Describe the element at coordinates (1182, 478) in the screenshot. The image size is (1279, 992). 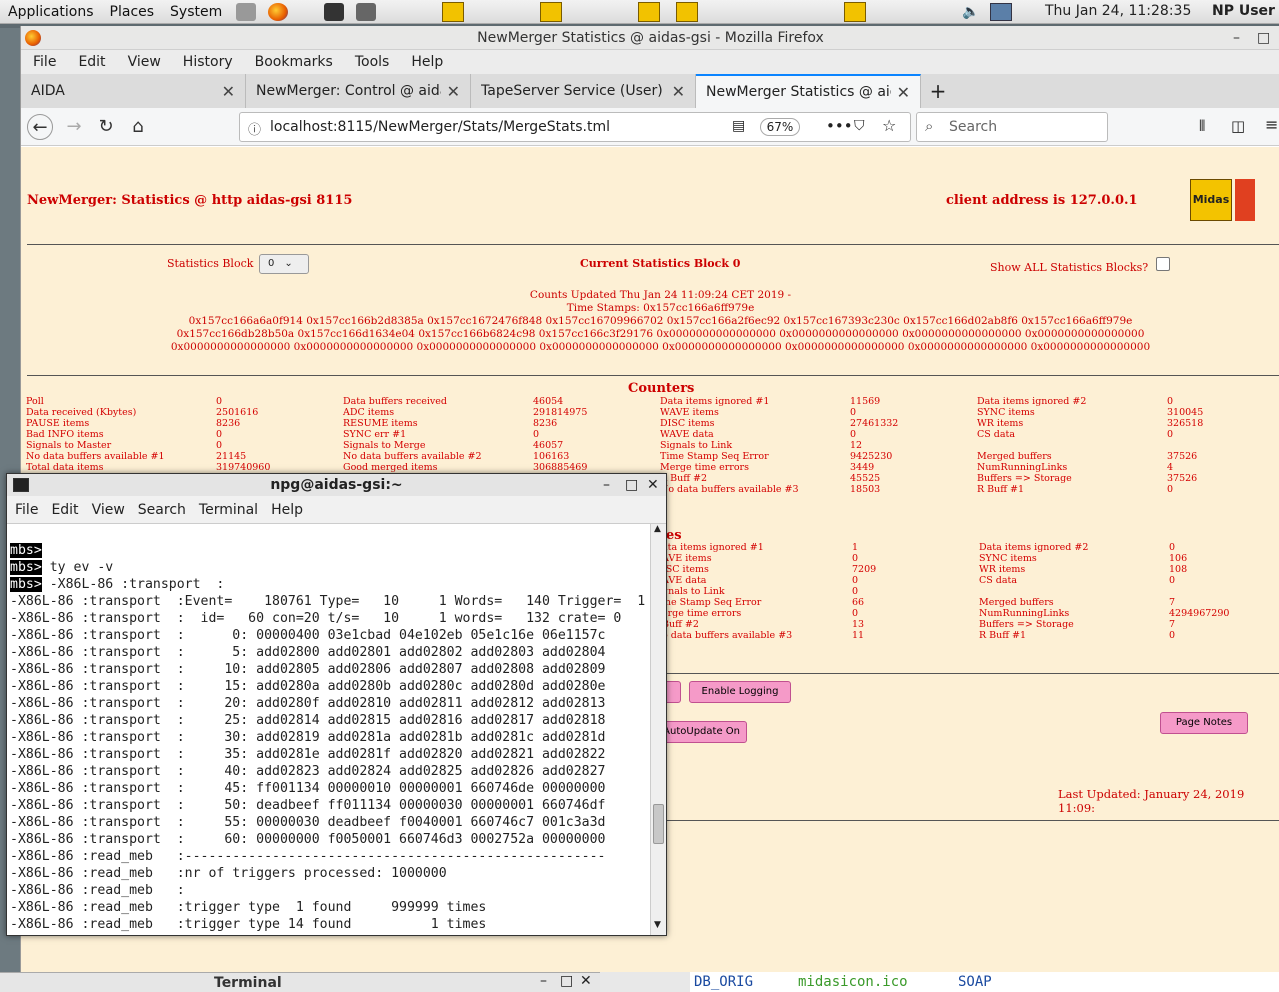
I see `counter-value: 37526` at that location.